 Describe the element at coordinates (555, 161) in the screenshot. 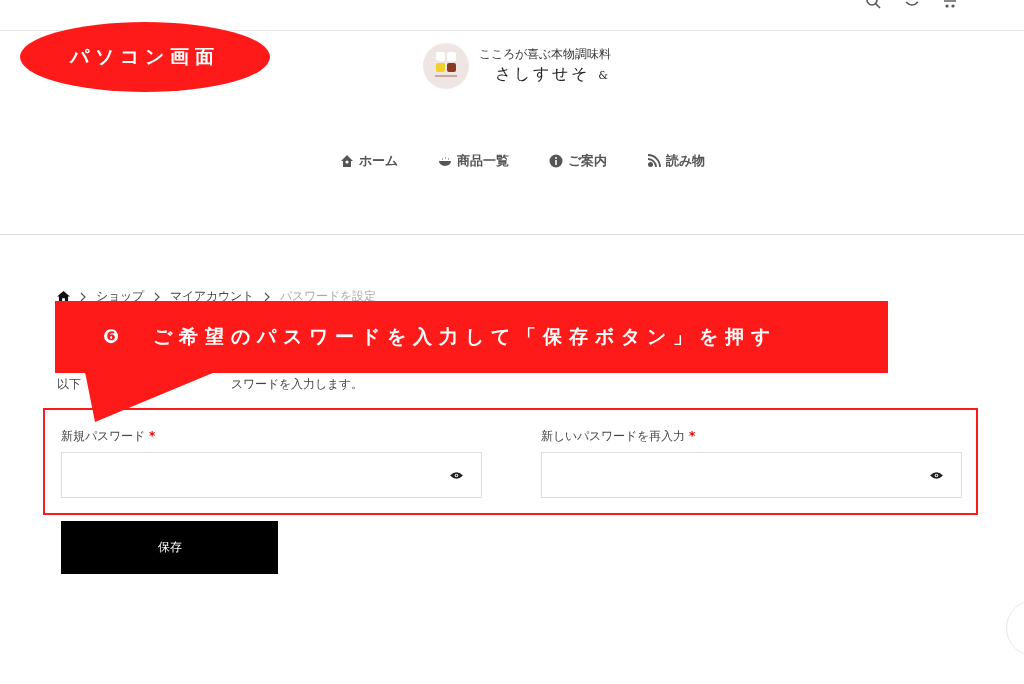

I see `info-icon` at that location.